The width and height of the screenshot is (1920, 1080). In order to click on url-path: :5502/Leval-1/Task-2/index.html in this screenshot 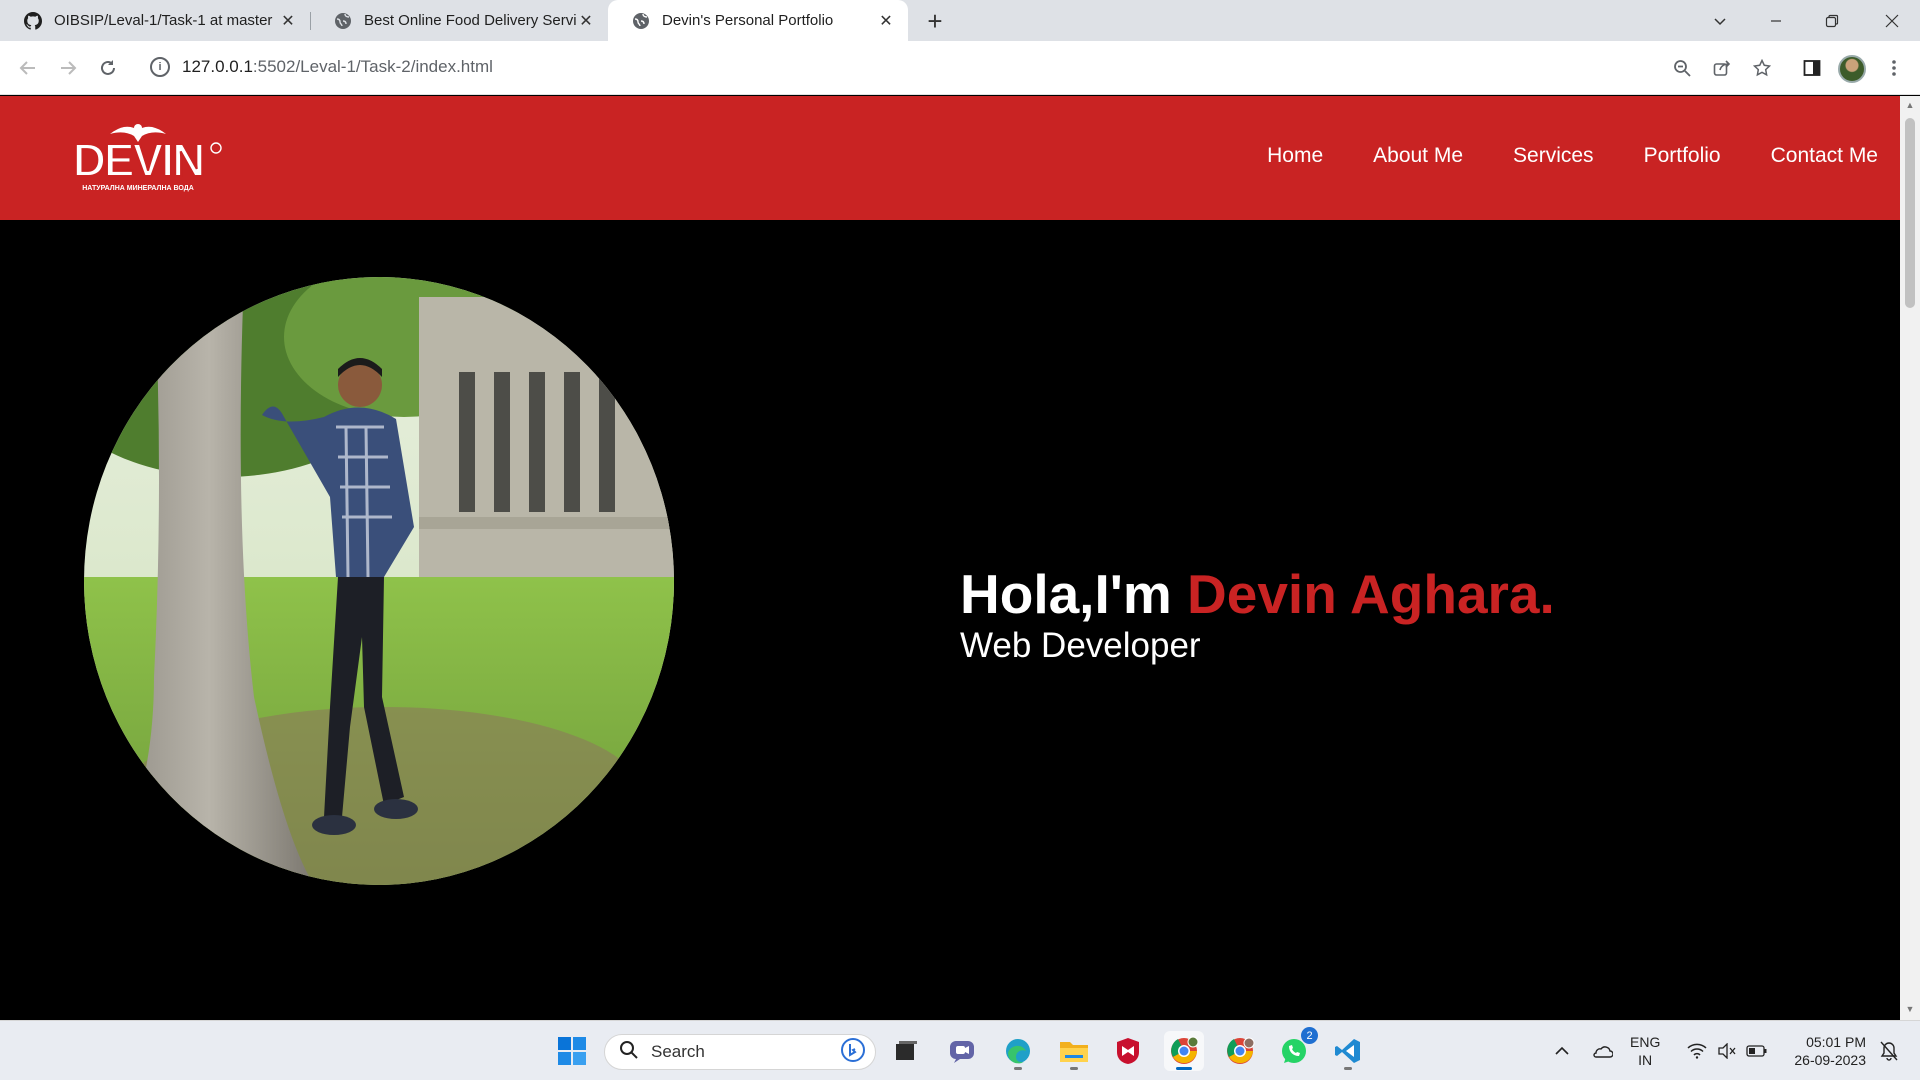, I will do `click(372, 66)`.